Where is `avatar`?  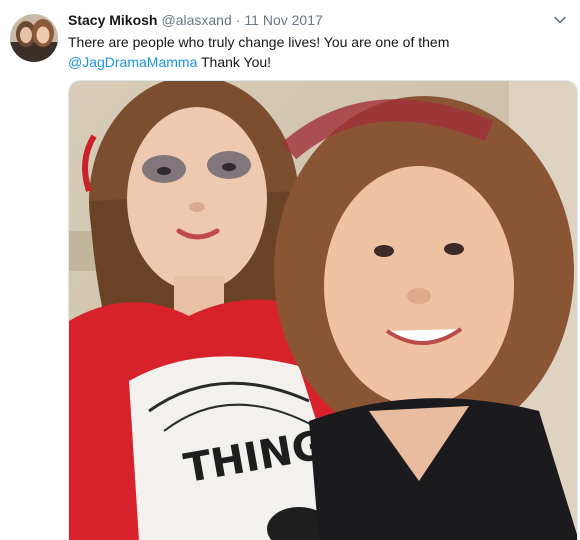 avatar is located at coordinates (34, 38).